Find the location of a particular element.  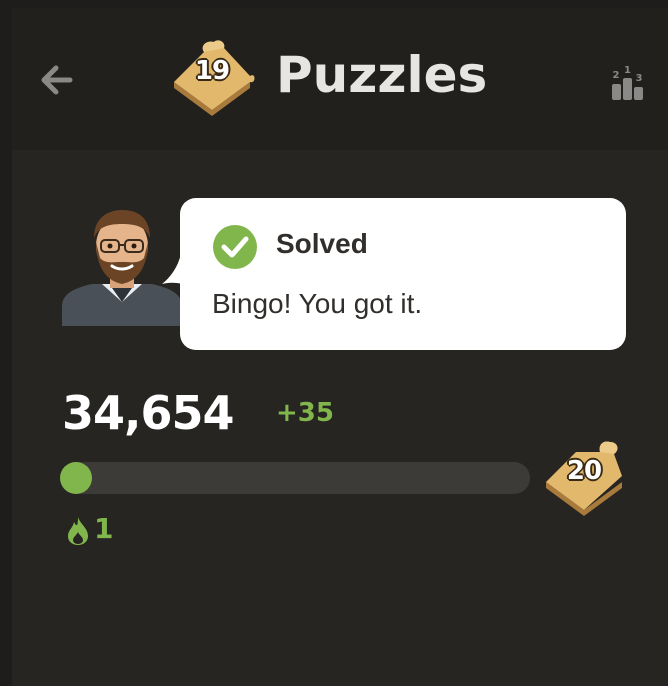

arrow-left-icon is located at coordinates (57, 80).